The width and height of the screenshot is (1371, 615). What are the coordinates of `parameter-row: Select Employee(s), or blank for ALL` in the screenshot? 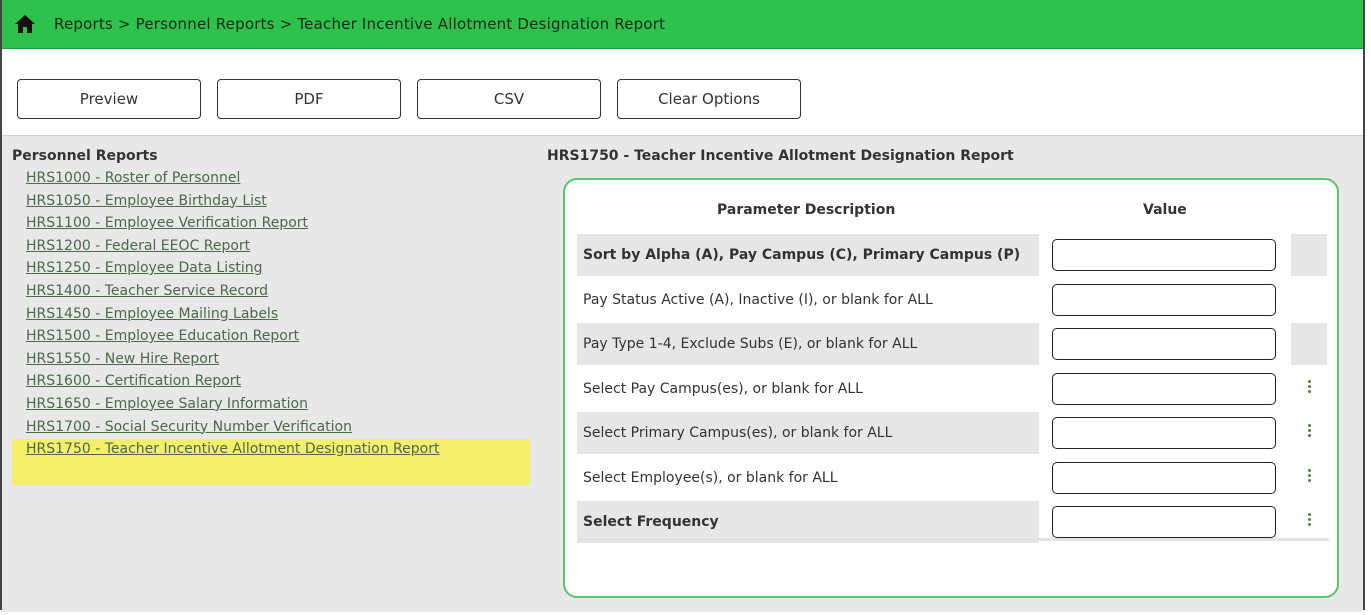 It's located at (944, 479).